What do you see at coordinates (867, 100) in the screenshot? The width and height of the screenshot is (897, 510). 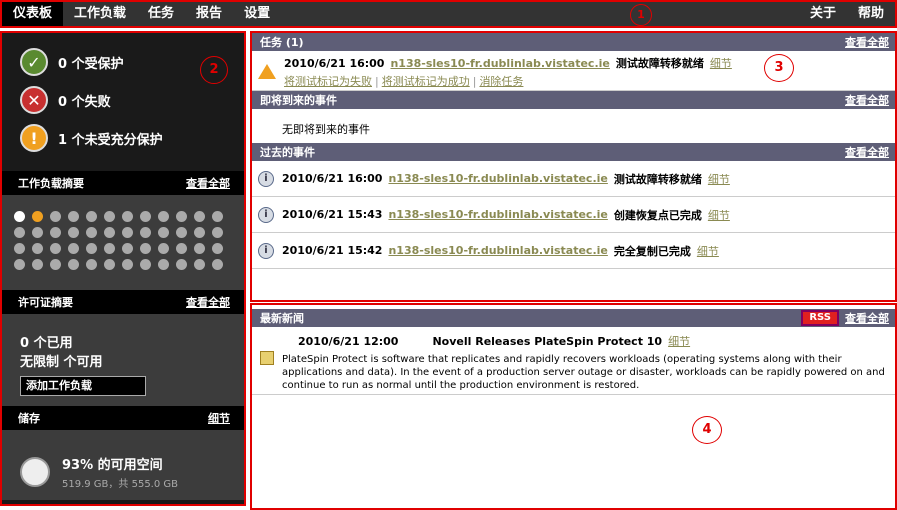 I see `upcoming-view-all-link: 查看全部` at bounding box center [867, 100].